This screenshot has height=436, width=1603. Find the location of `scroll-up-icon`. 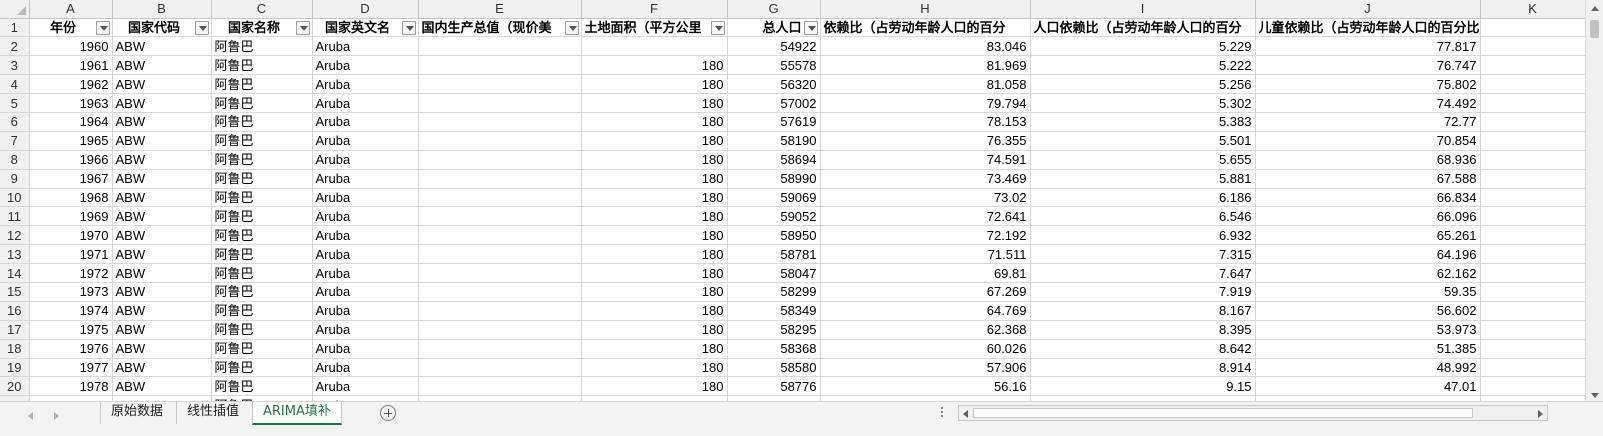

scroll-up-icon is located at coordinates (1595, 8).